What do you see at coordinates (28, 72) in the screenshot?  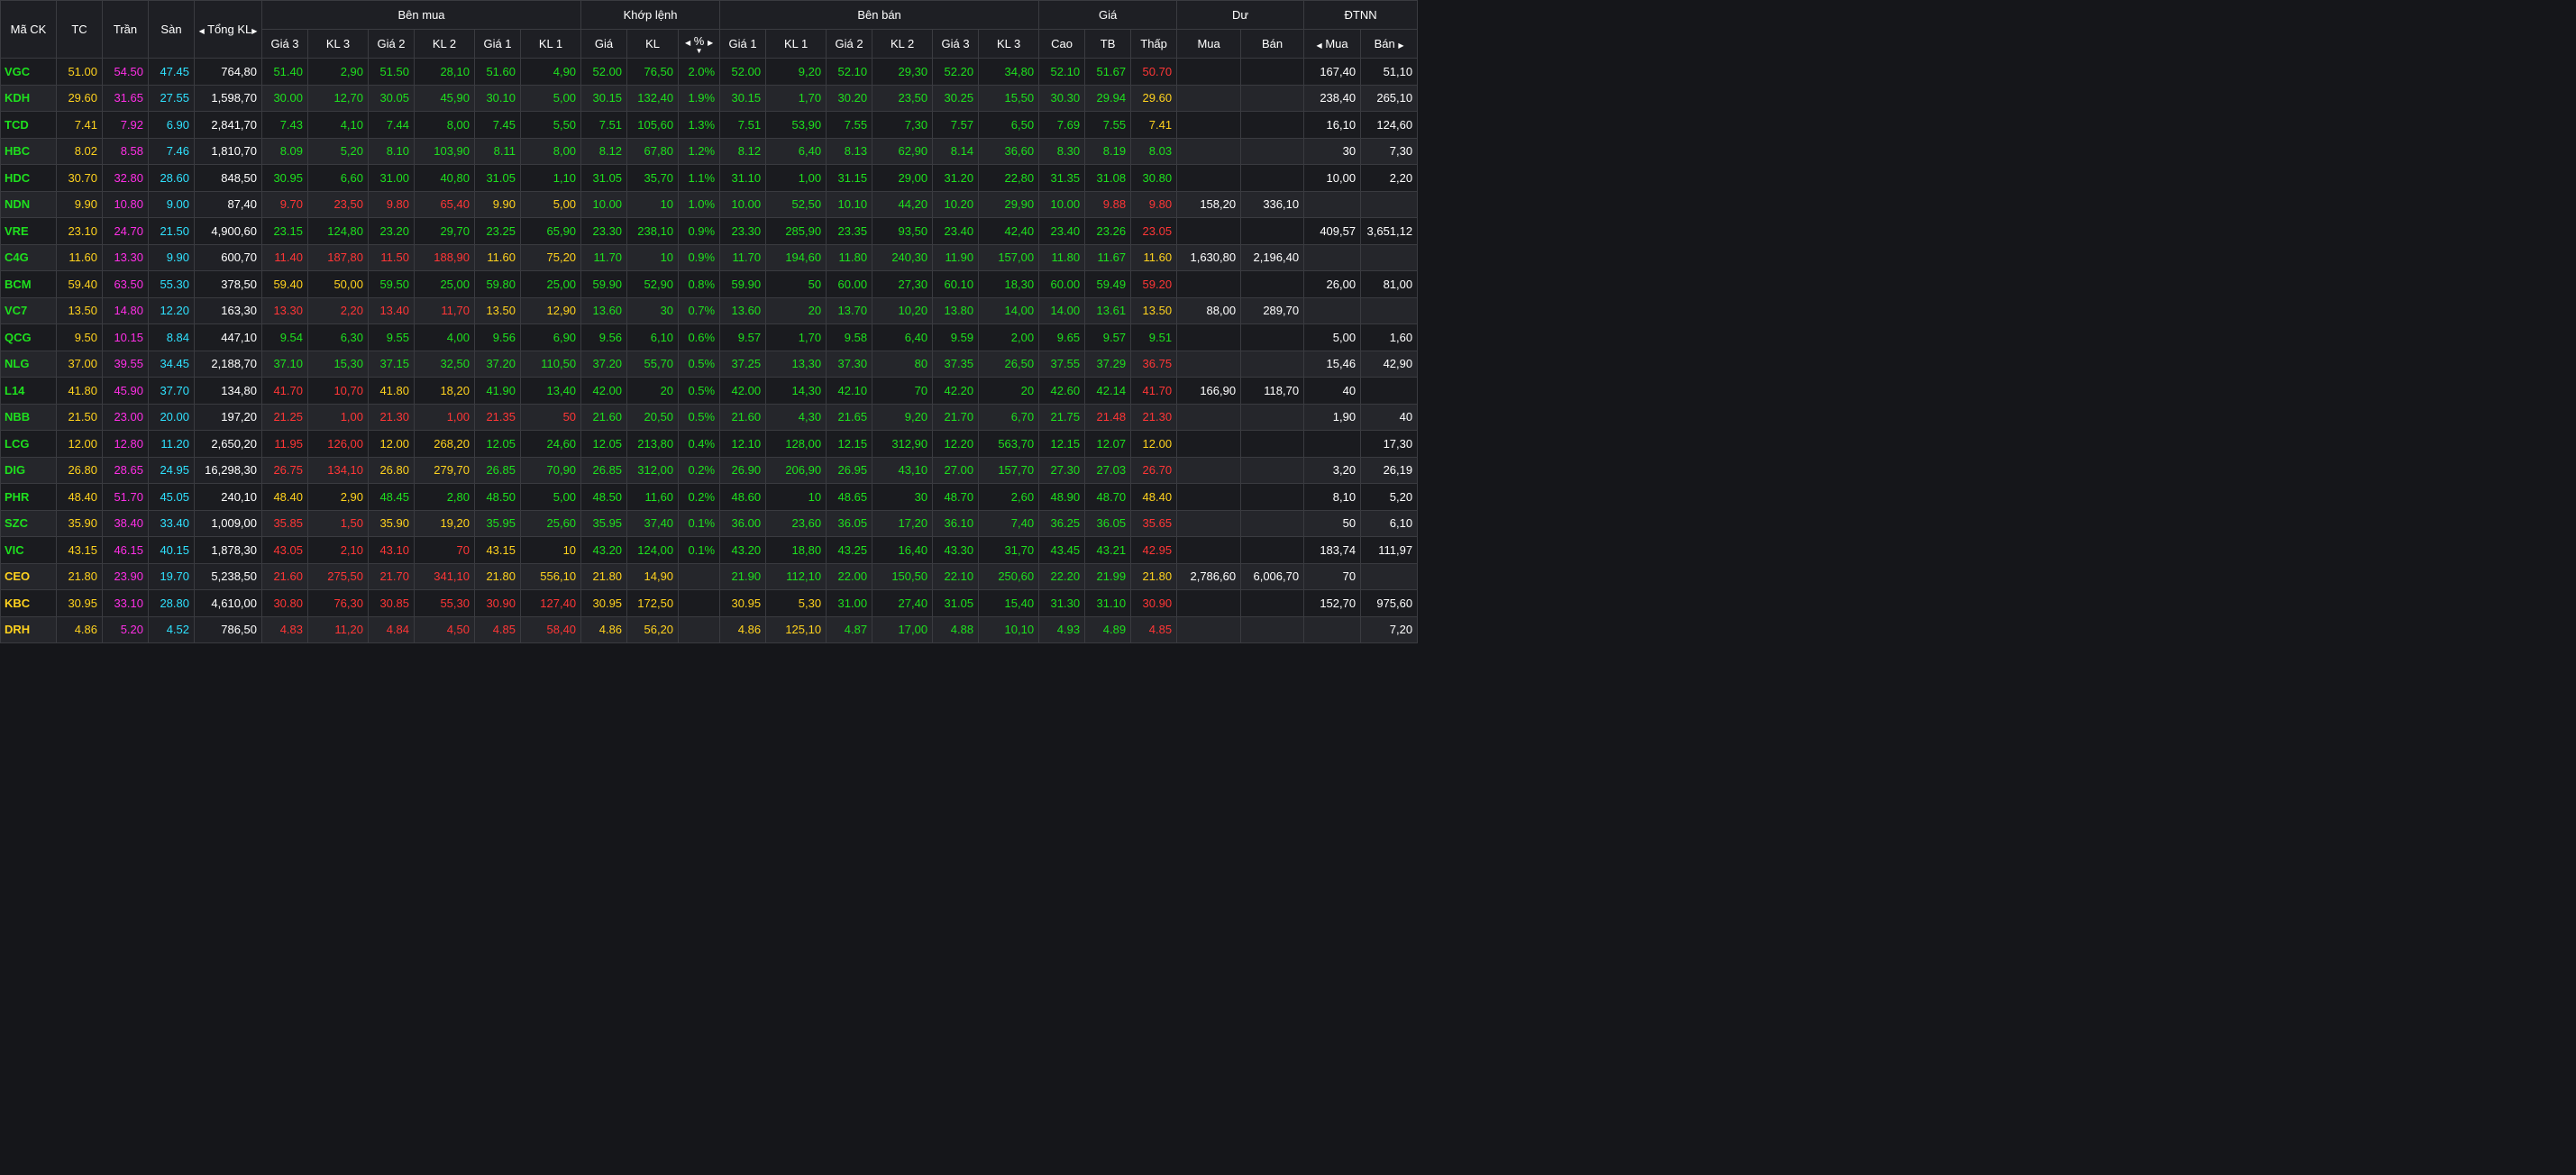 I see `symbol-cell: VGC` at bounding box center [28, 72].